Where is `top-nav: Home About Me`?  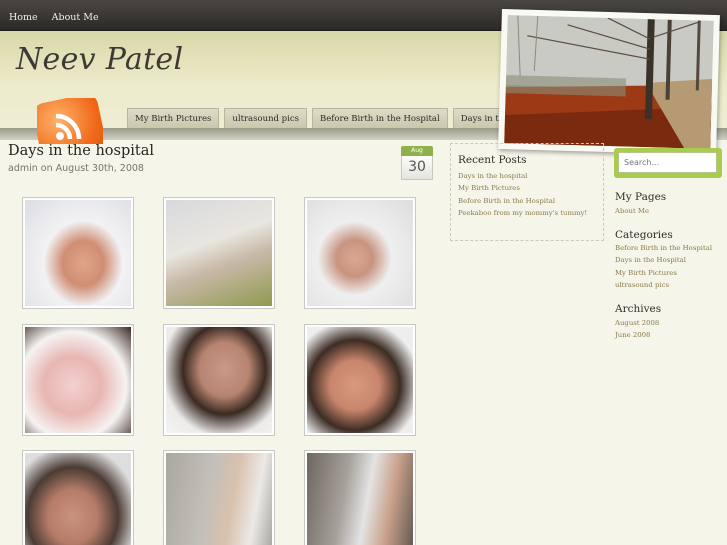
top-nav: Home About Me is located at coordinates (54, 17).